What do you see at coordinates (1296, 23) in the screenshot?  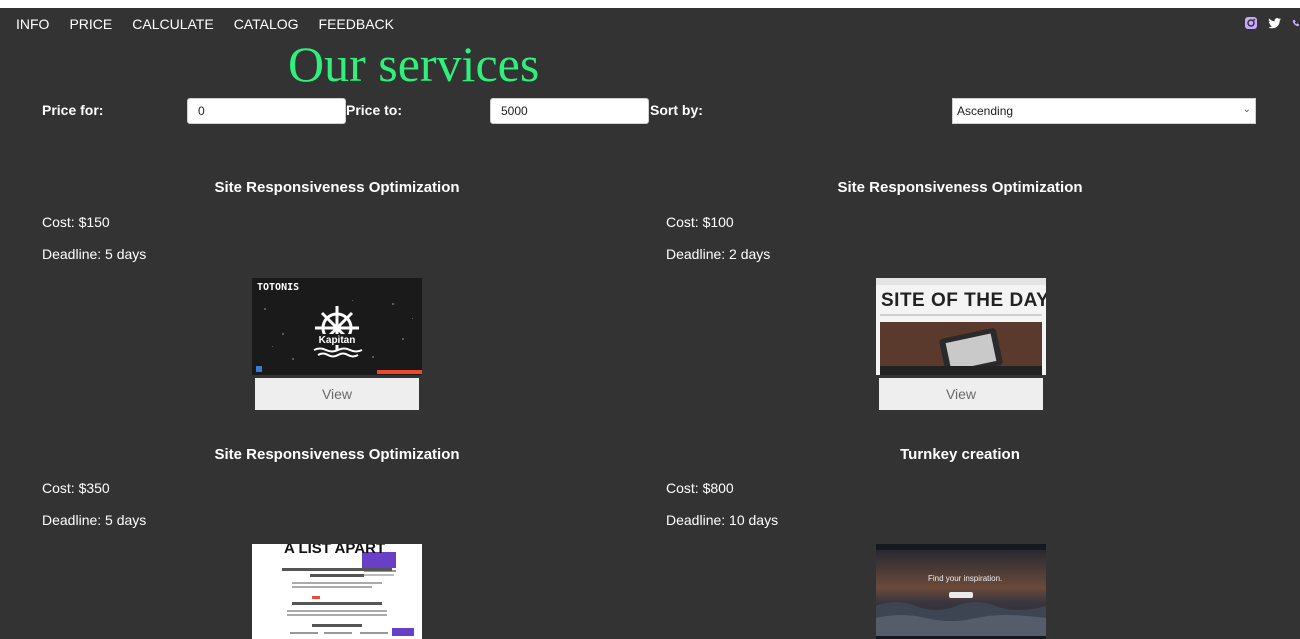 I see `phone-icon` at bounding box center [1296, 23].